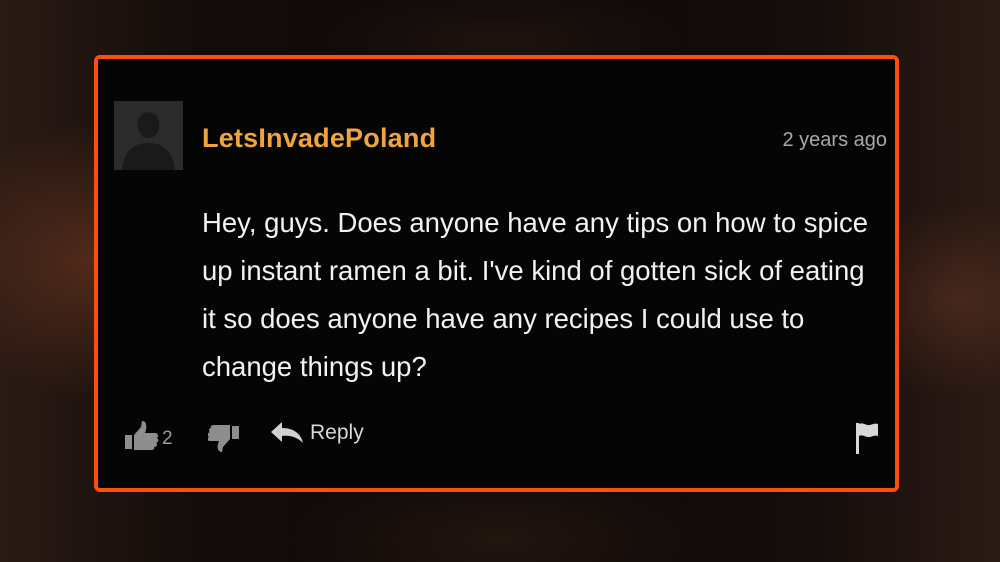  I want to click on avatar, so click(148, 135).